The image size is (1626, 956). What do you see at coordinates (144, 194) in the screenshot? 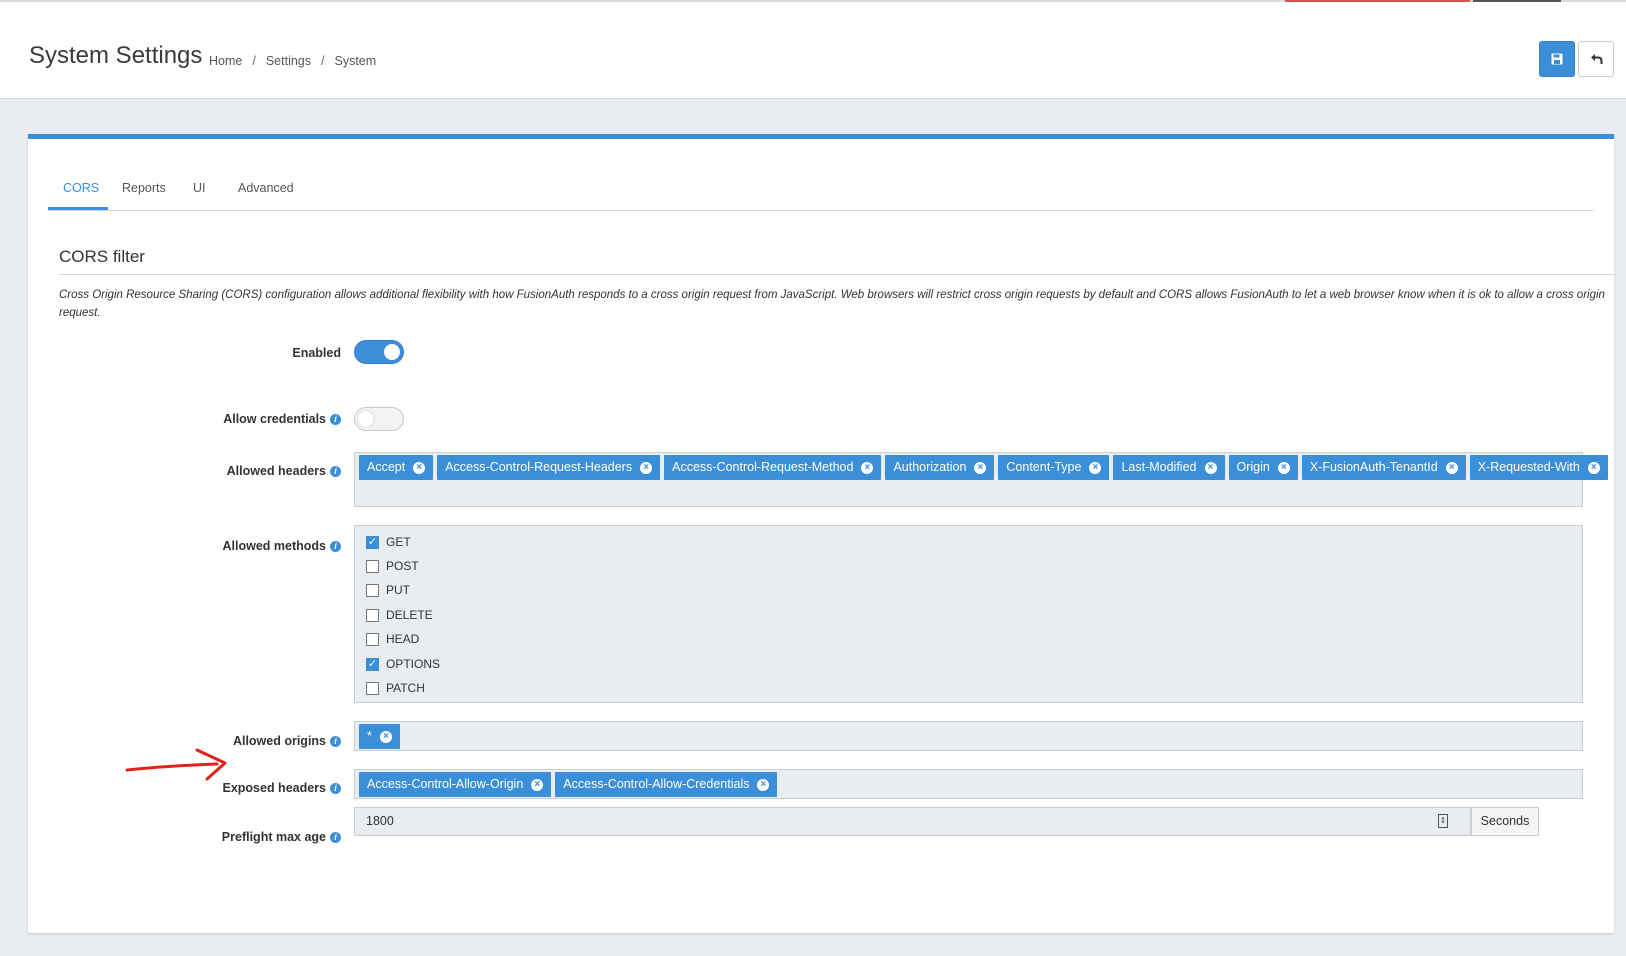
I see `tab-reports: Reports` at bounding box center [144, 194].